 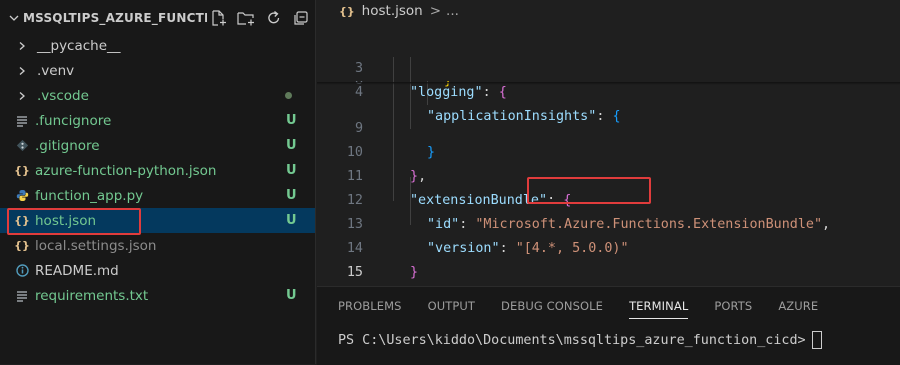 What do you see at coordinates (157, 145) in the screenshot?
I see `tree-item-gitignore: .gitignore U` at bounding box center [157, 145].